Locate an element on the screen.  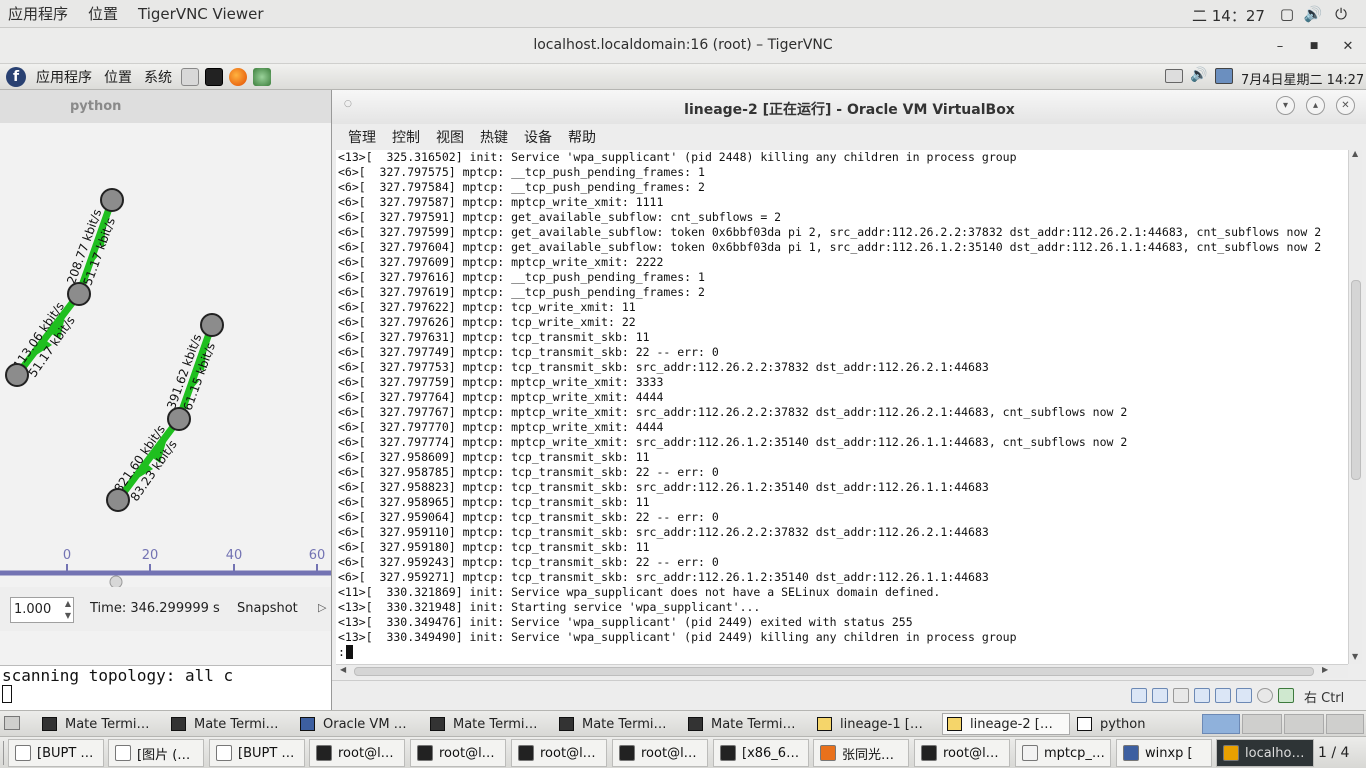
keyboard-icon is located at coordinates (1174, 76).